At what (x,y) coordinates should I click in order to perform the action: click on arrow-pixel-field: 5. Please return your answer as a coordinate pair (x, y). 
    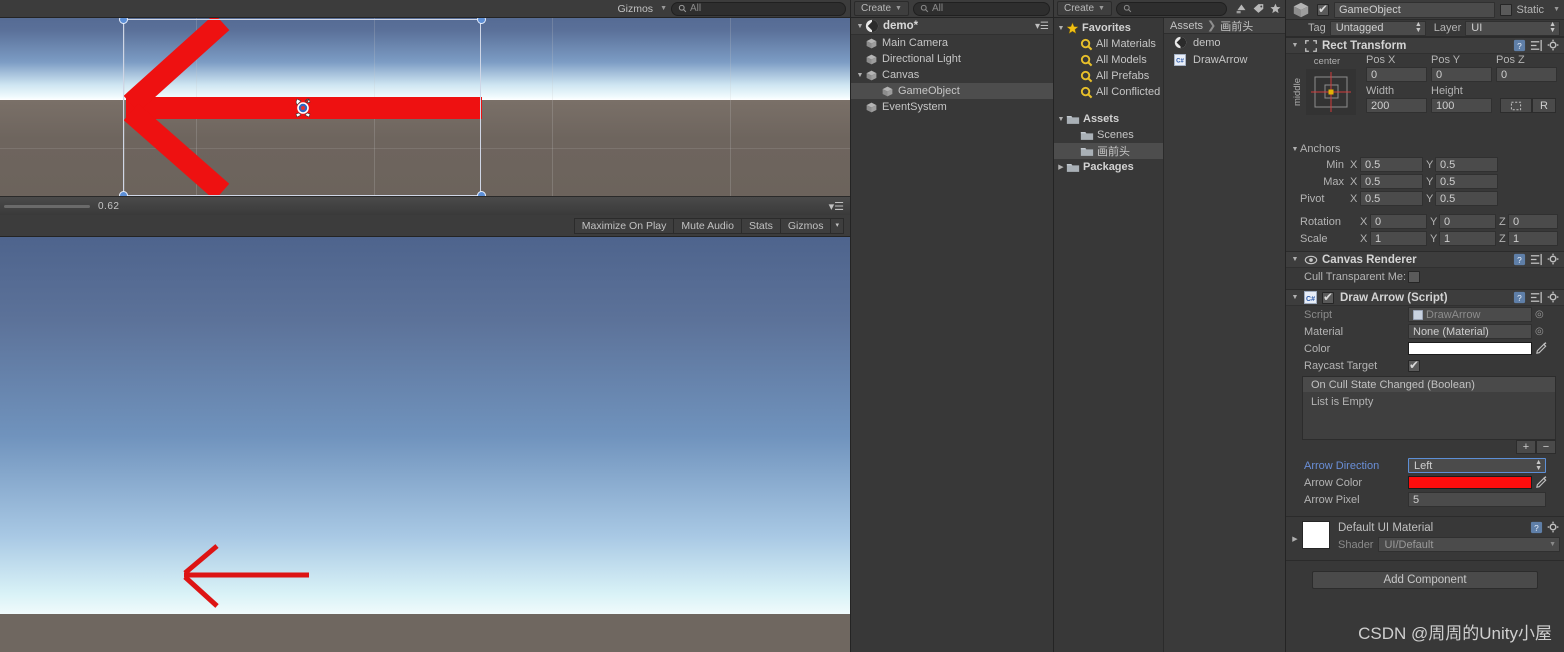
    Looking at the image, I should click on (1477, 499).